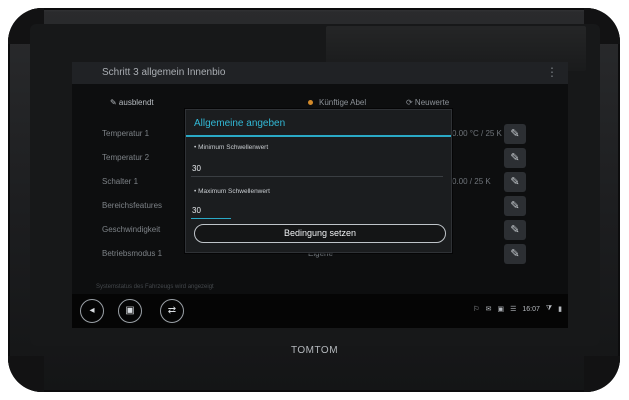 Image resolution: width=629 pixels, height=400 pixels. Describe the element at coordinates (343, 102) in the screenshot. I see `toolbar-middle-label: Künftige Abel` at that location.